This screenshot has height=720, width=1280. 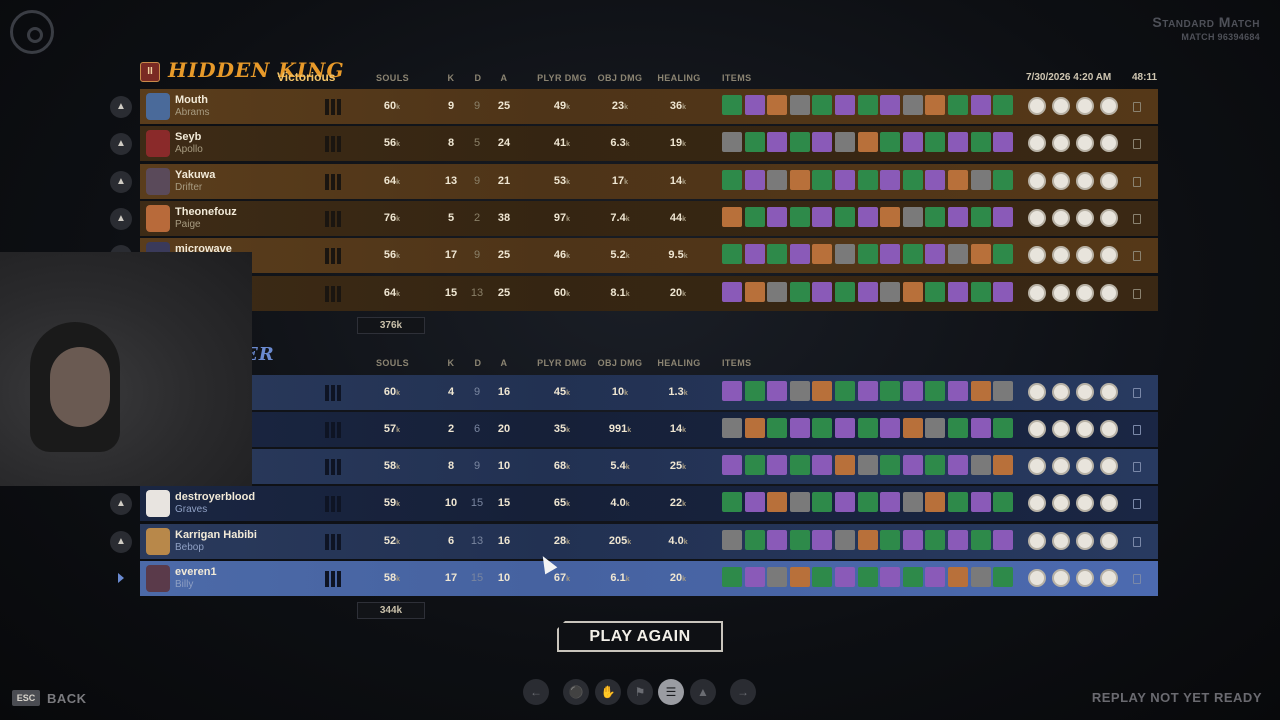 I want to click on prev-arrow-icon: ←, so click(x=536, y=692).